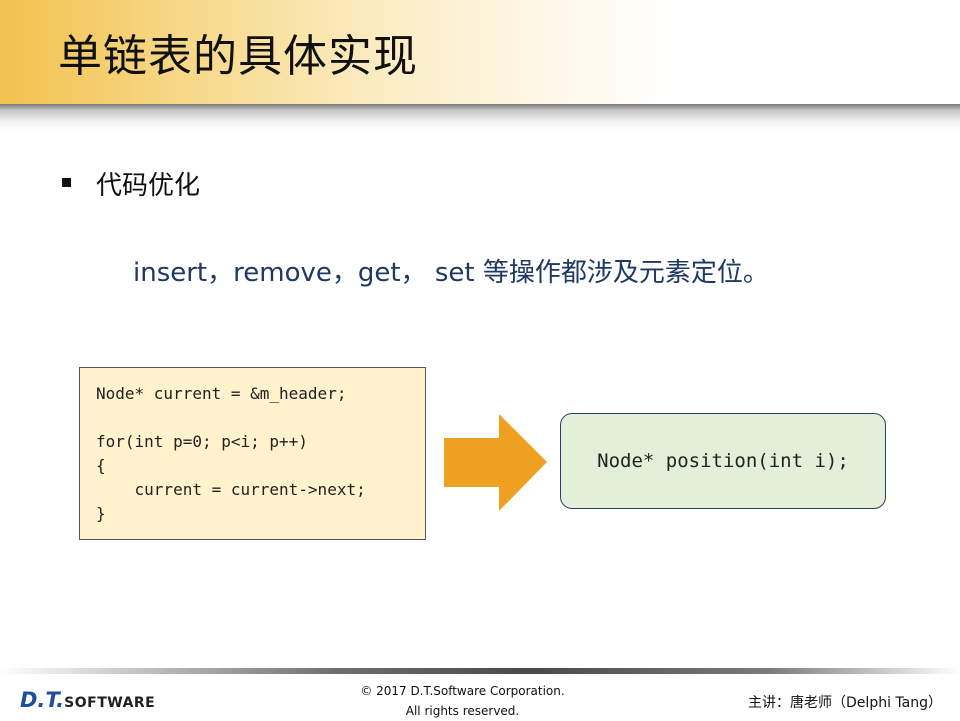  I want to click on logo-software: SOFTWARE, so click(110, 703).